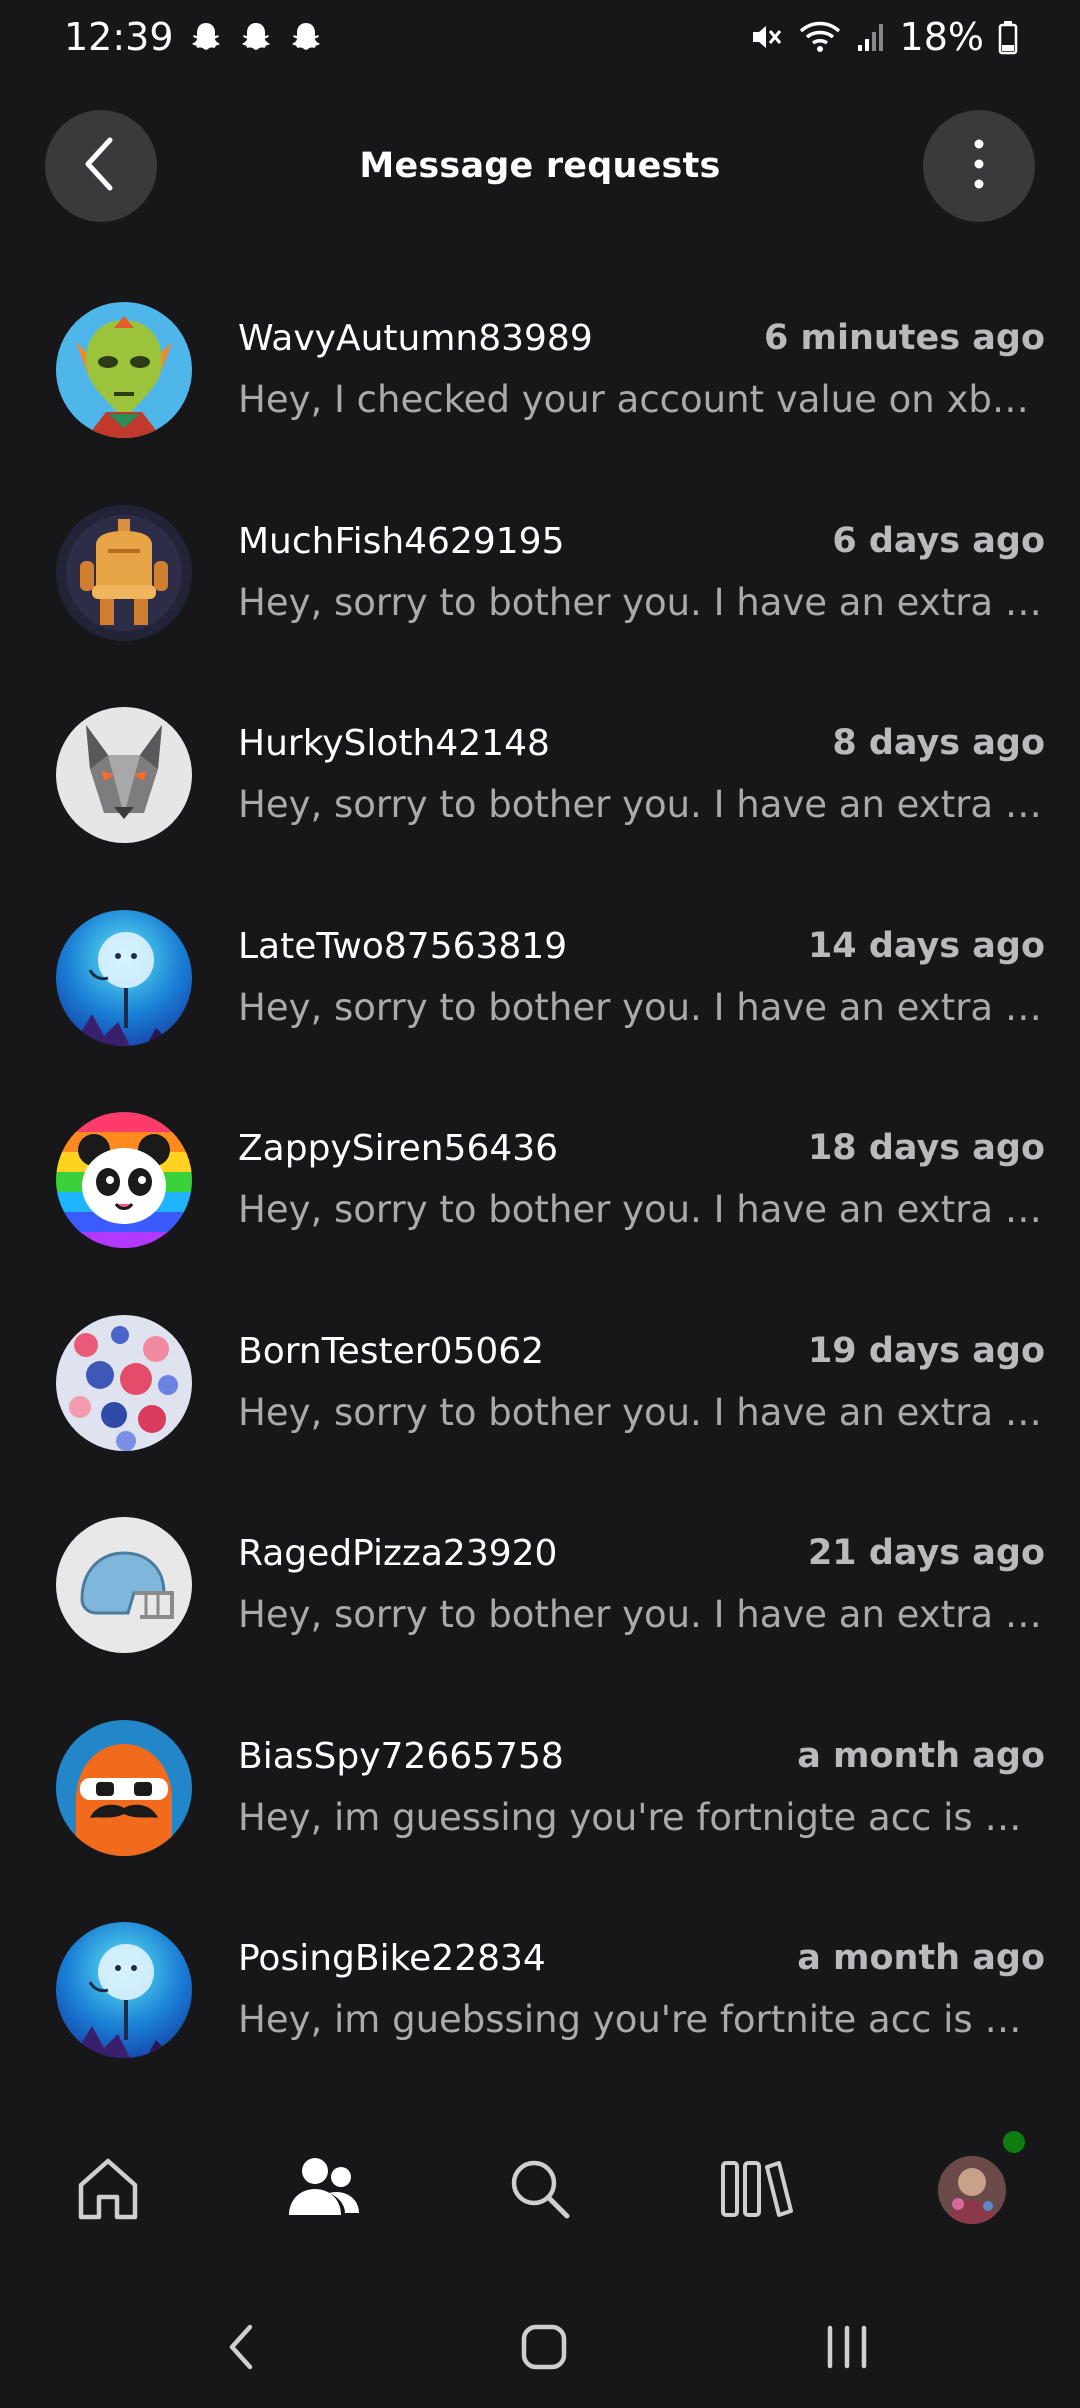  Describe the element at coordinates (394, 743) in the screenshot. I see `gamertag: HurkySloth42148` at that location.